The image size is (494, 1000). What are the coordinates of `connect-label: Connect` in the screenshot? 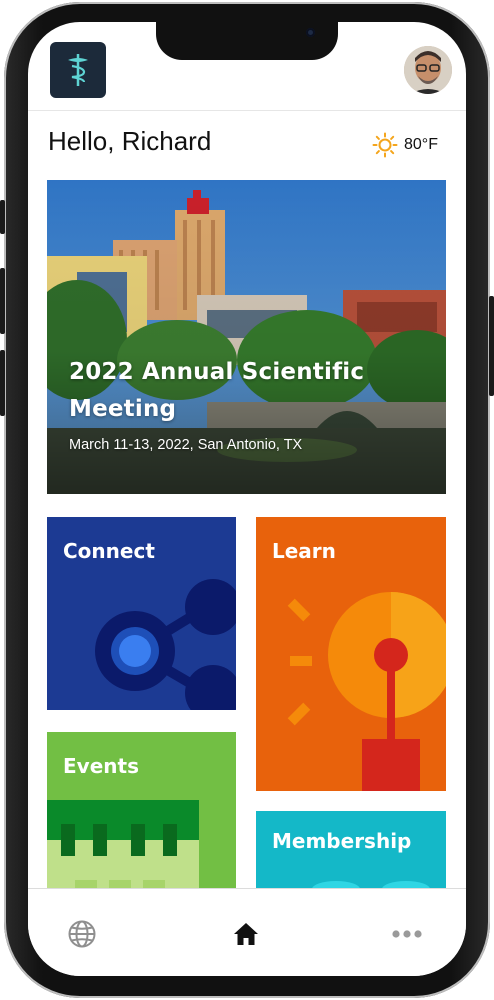 It's located at (109, 551).